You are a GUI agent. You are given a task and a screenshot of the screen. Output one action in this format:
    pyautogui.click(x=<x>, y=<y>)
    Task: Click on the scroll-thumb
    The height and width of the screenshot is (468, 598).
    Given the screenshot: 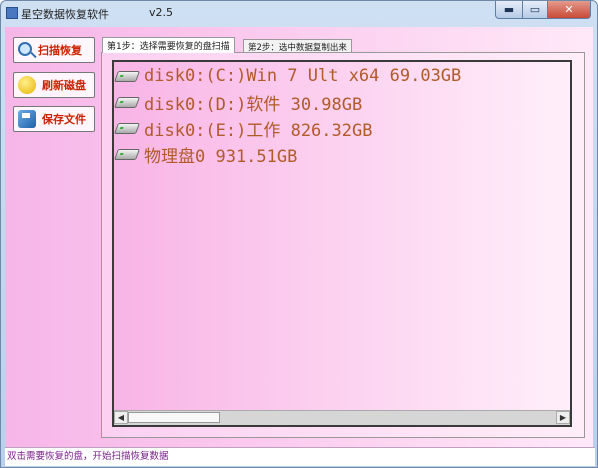 What is the action you would take?
    pyautogui.click(x=174, y=417)
    